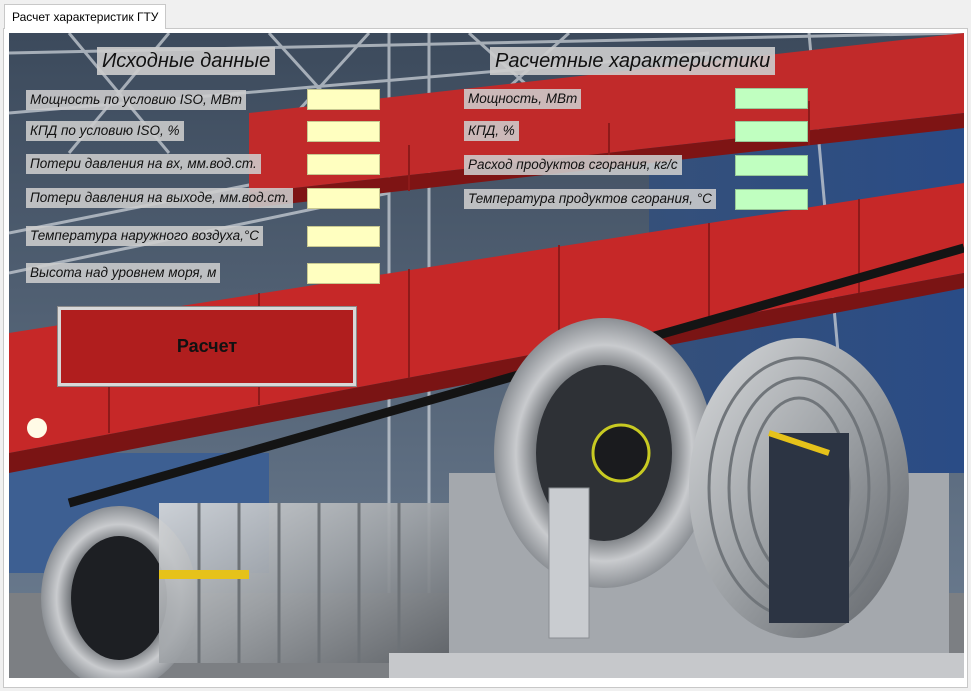  I want to click on altitude-label: Высота над уровнем моря, м, so click(123, 273).